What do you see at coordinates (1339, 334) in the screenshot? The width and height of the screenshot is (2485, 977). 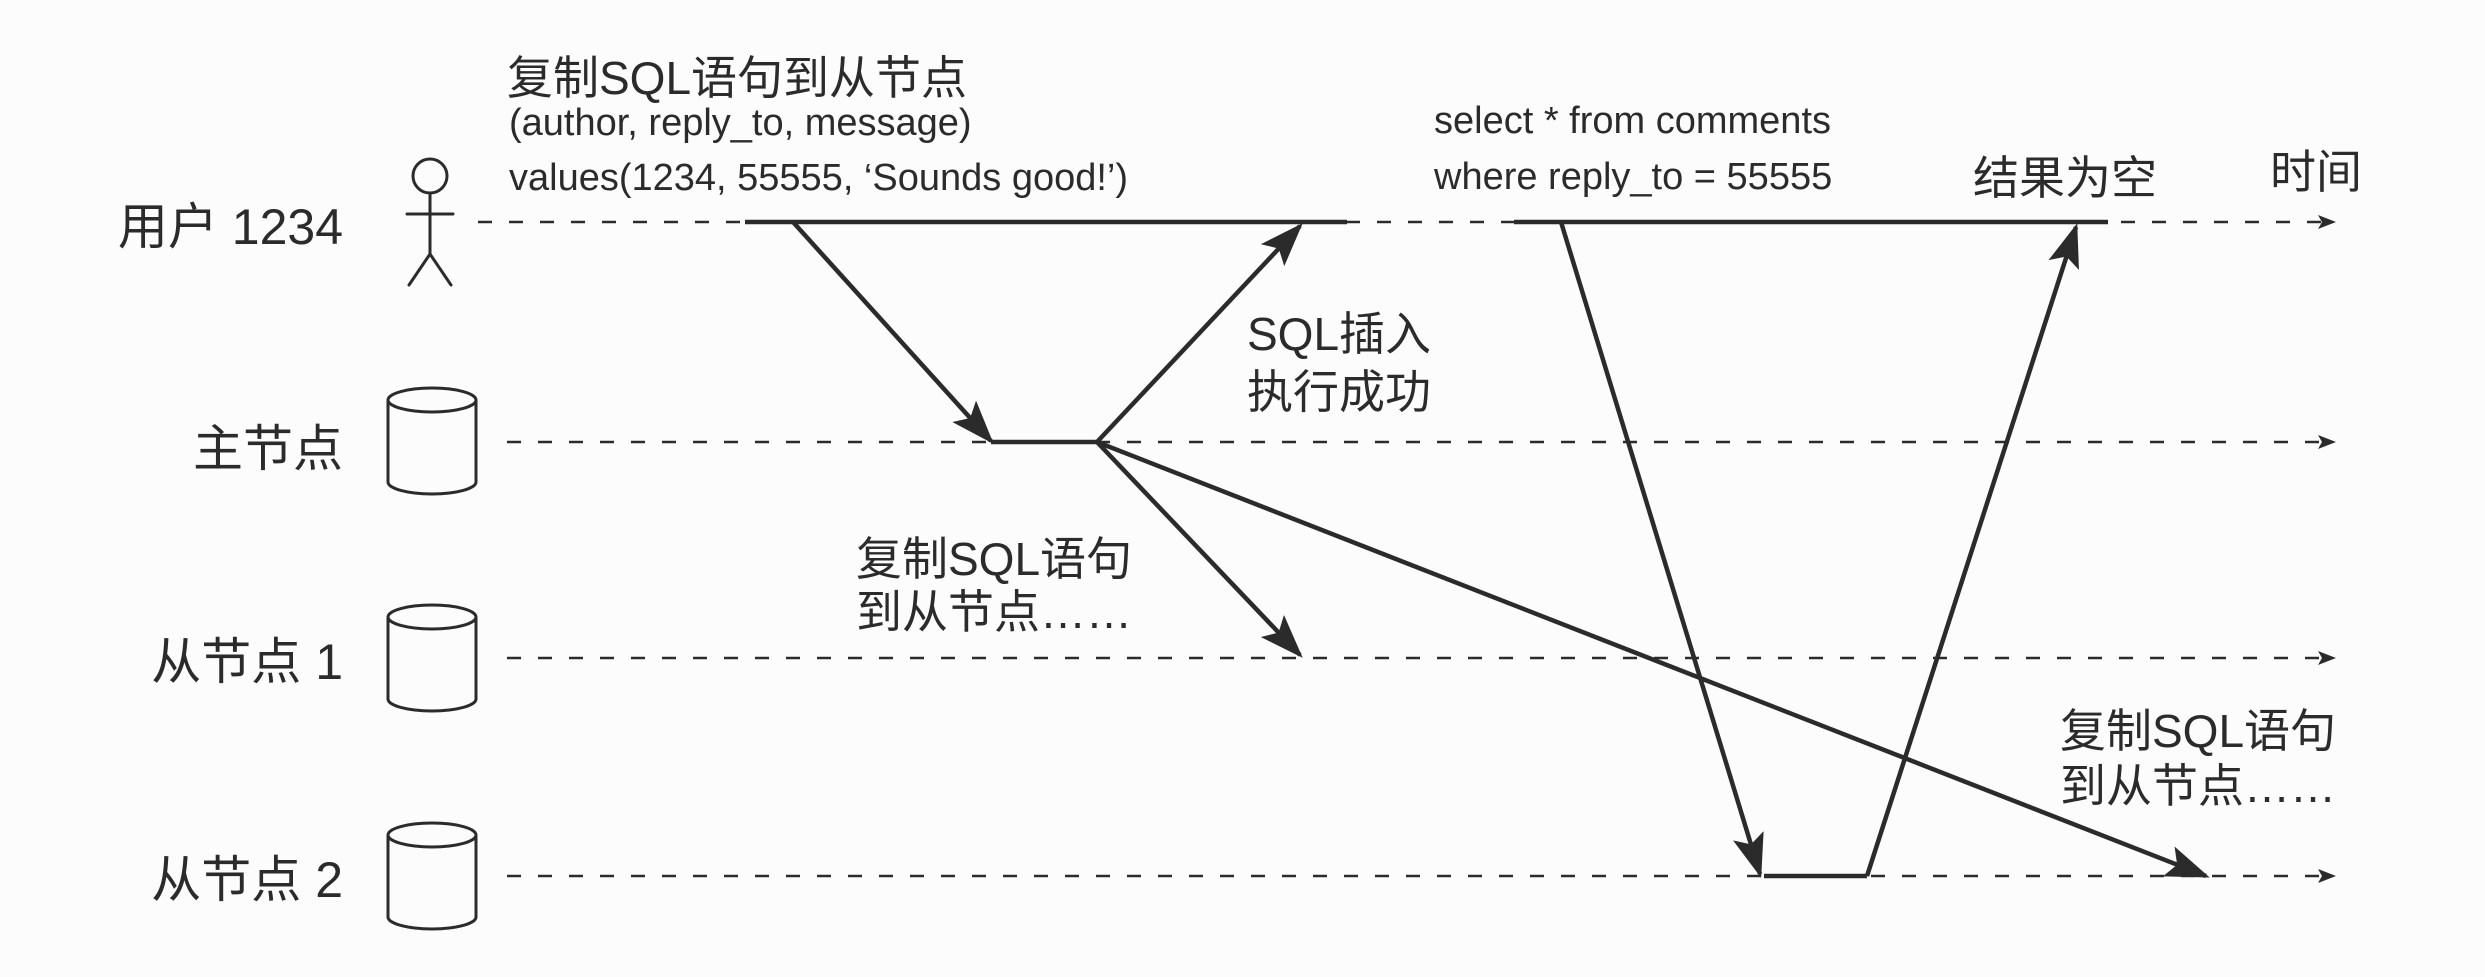 I see `insert-ack-line-1: SQL插入` at bounding box center [1339, 334].